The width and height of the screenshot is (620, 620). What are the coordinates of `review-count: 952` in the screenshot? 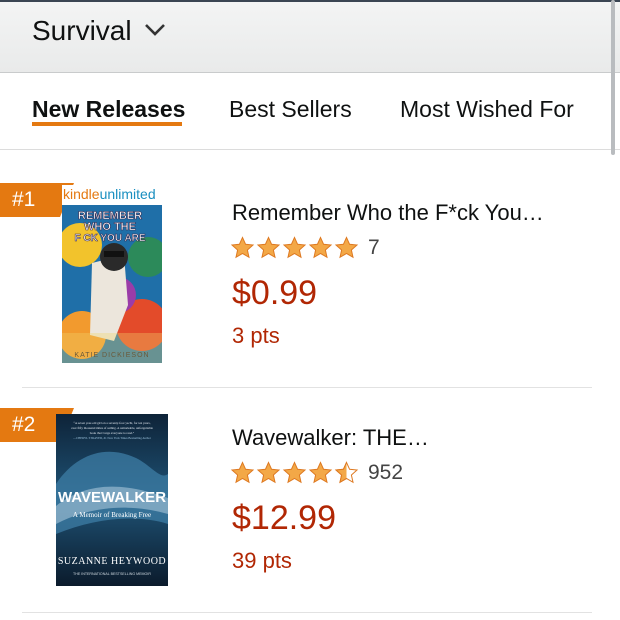 It's located at (385, 473).